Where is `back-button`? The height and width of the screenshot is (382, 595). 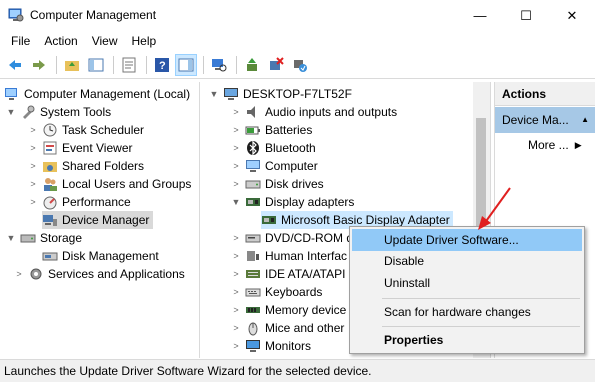
back-button is located at coordinates (15, 65).